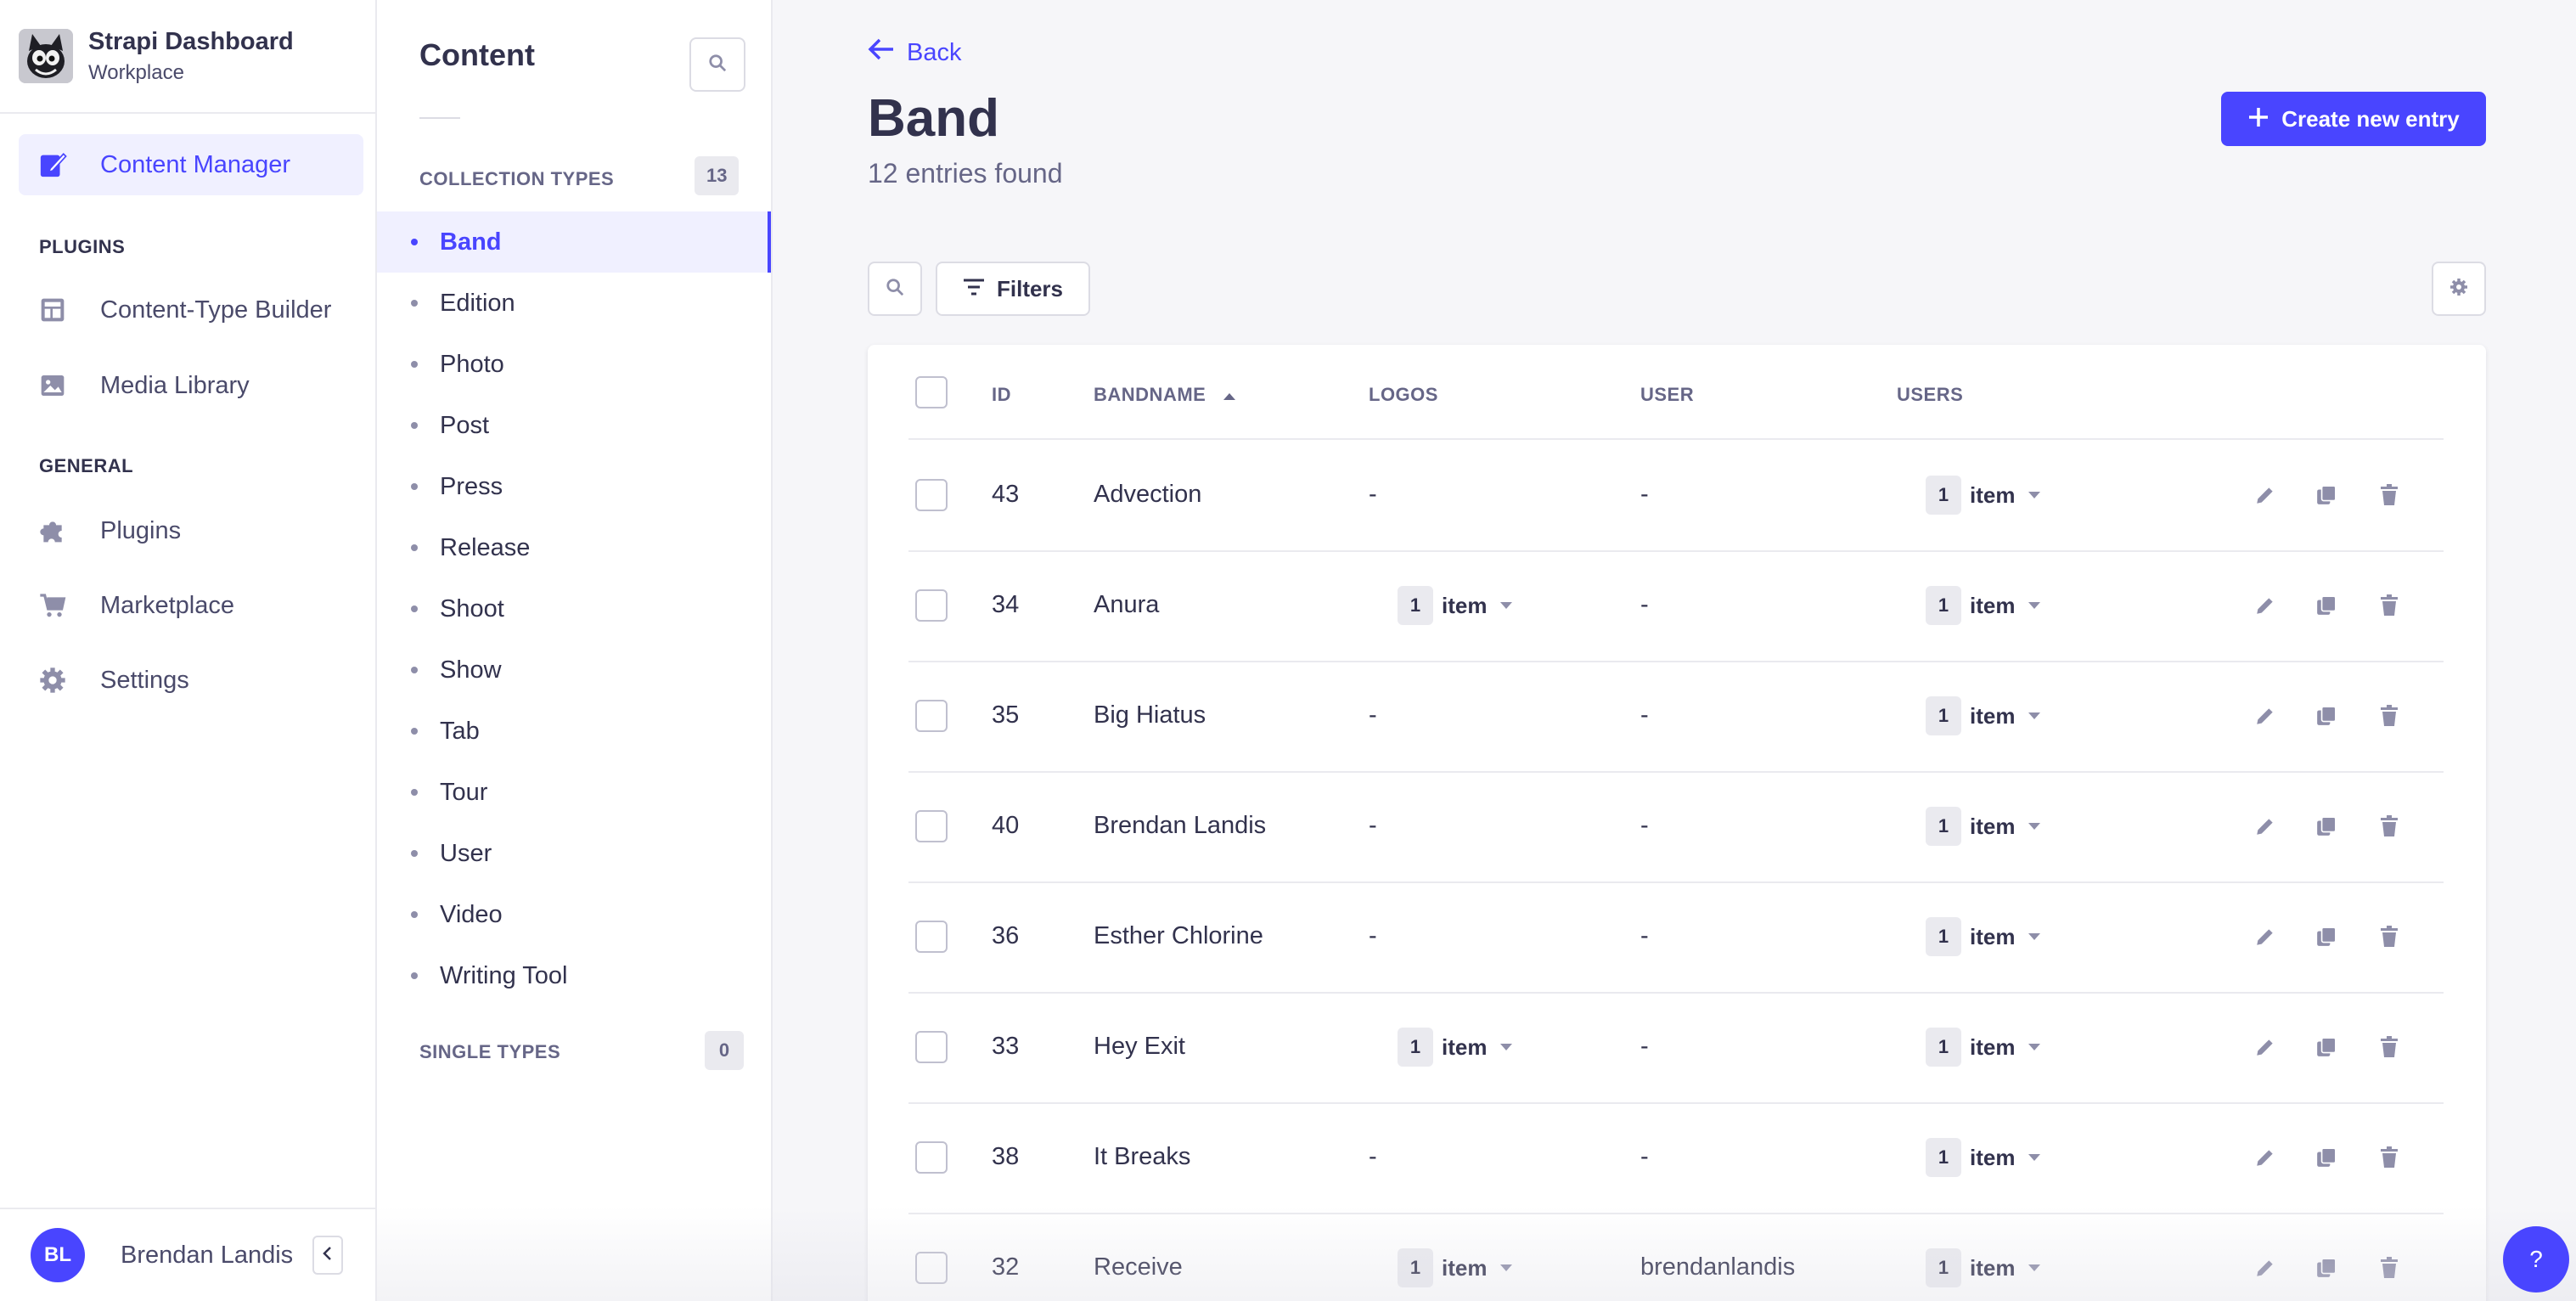 The width and height of the screenshot is (2576, 1301). Describe the element at coordinates (2353, 119) in the screenshot. I see `create-new-entry-button: Create new entry` at that location.